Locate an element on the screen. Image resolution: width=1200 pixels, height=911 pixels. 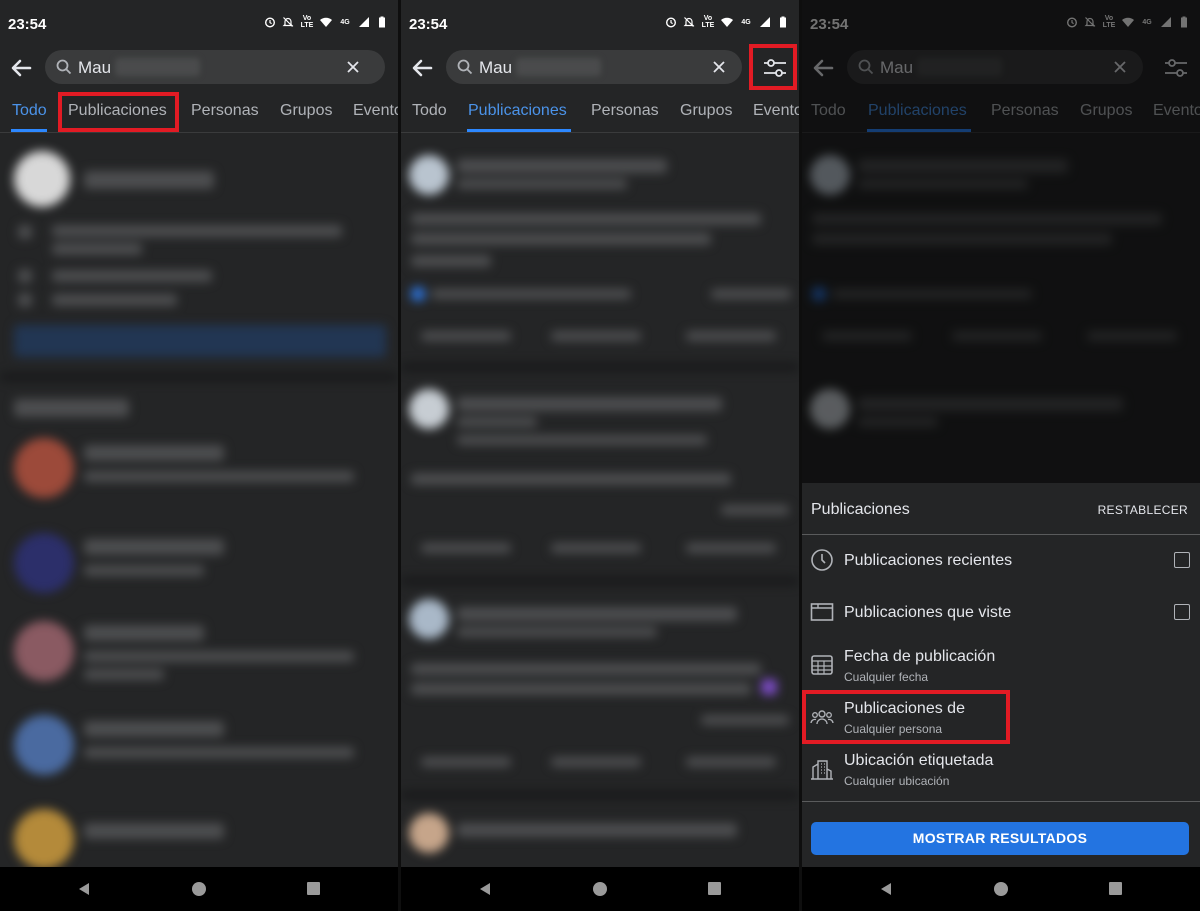
viewed-posts-checkbox is located at coordinates (1182, 612).